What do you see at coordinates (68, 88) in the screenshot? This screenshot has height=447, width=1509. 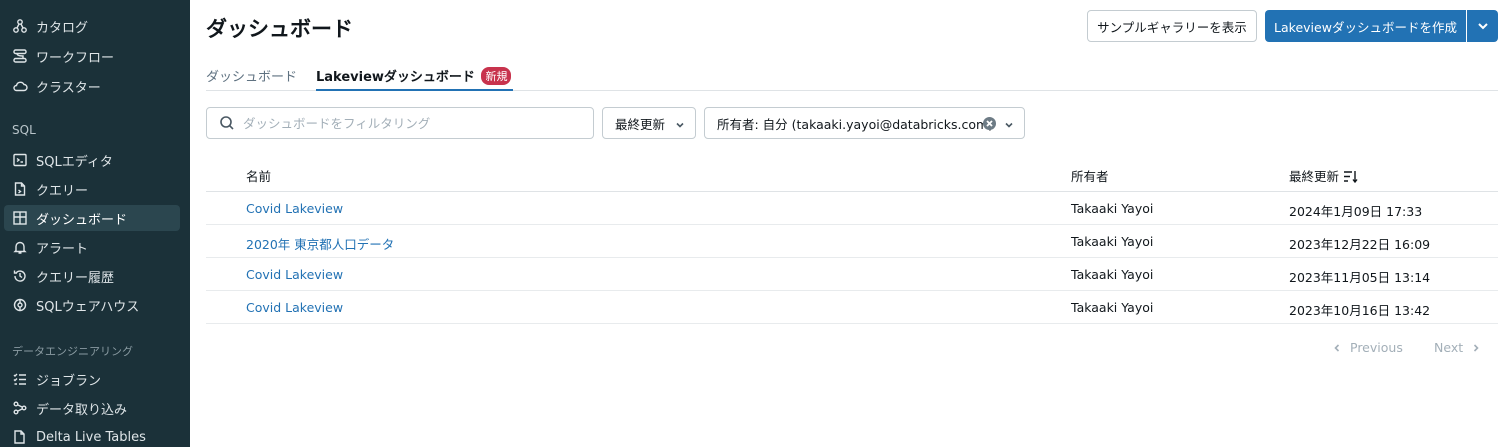 I see `sidebar-item-label: クラスター` at bounding box center [68, 88].